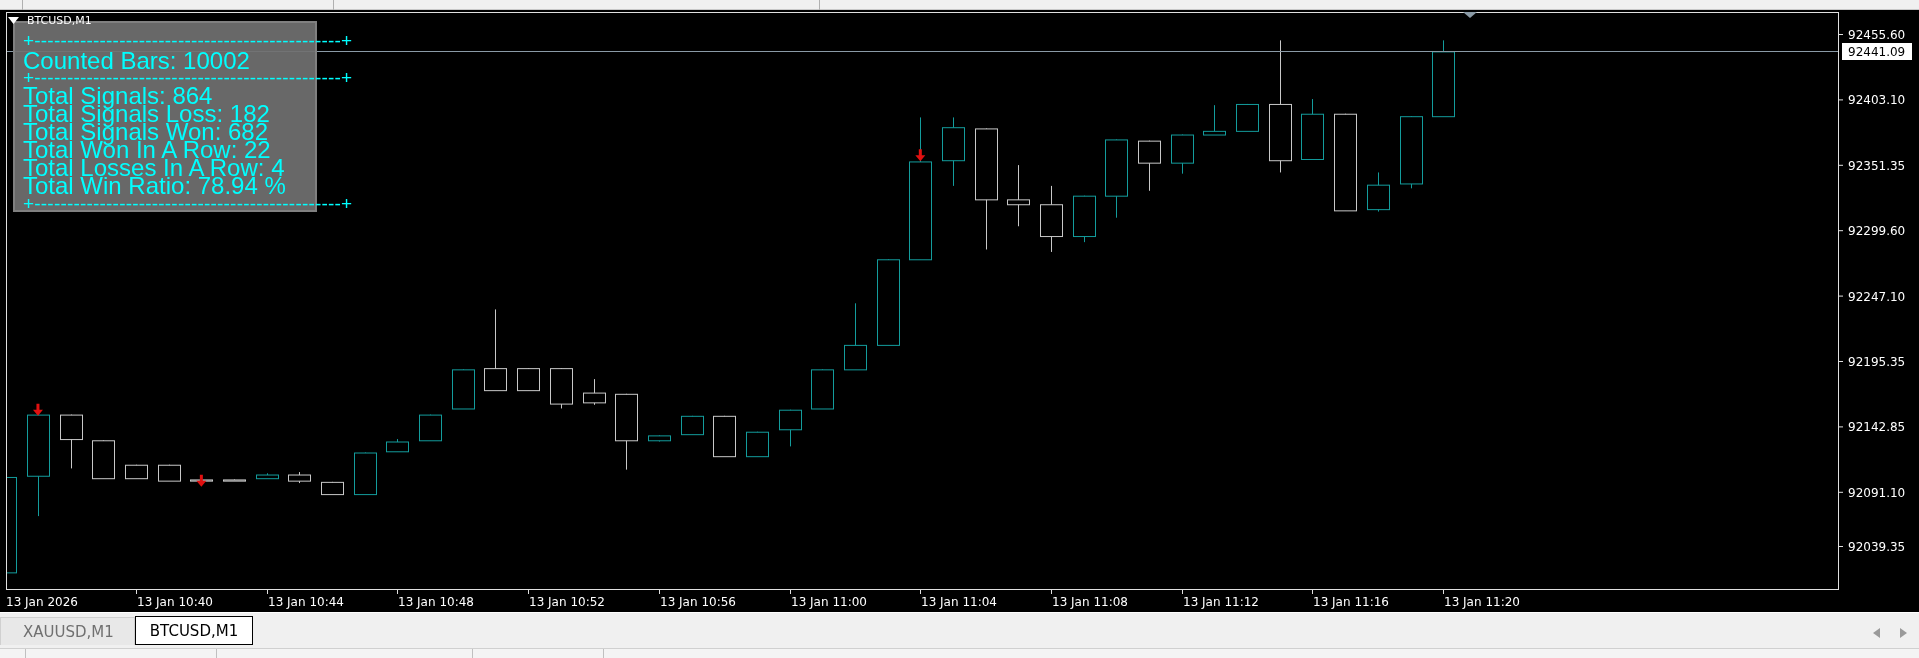 Image resolution: width=1919 pixels, height=658 pixels. I want to click on time-label: 13 Jan 11:16, so click(1351, 602).